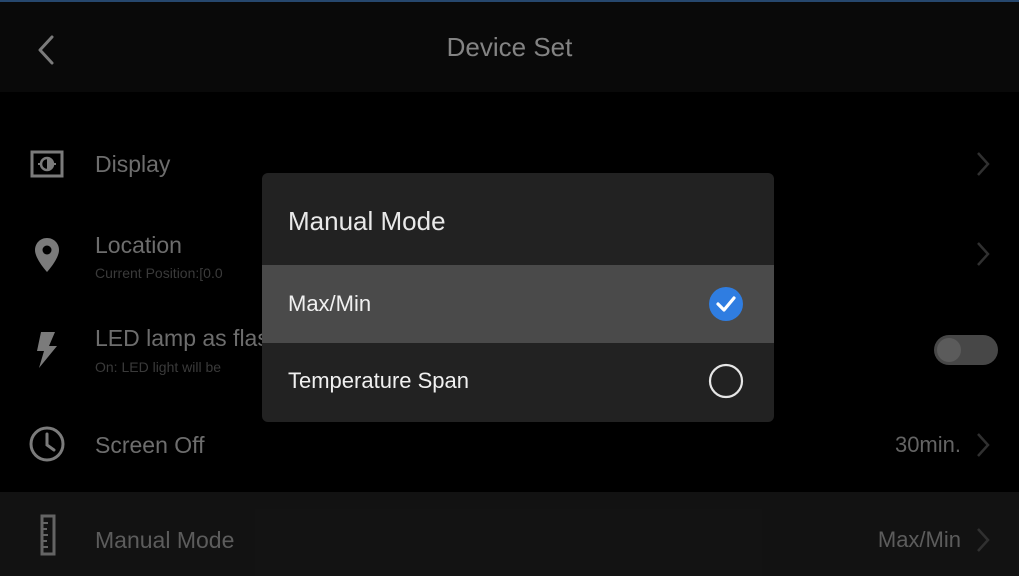 The height and width of the screenshot is (576, 1019). I want to click on option-max-min: Max/Min, so click(518, 304).